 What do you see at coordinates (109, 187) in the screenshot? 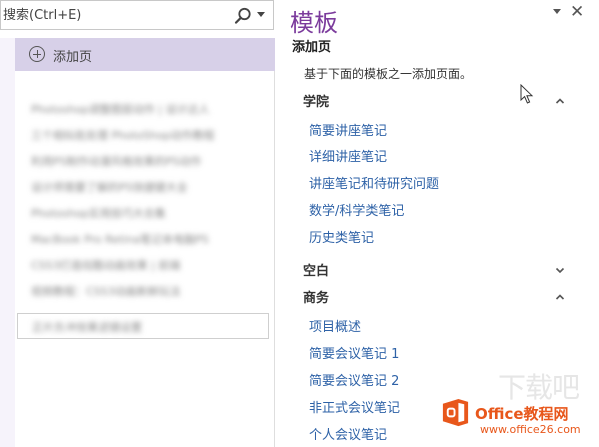
I see `page-title: 设计师需要了解的PS快捷键大全` at bounding box center [109, 187].